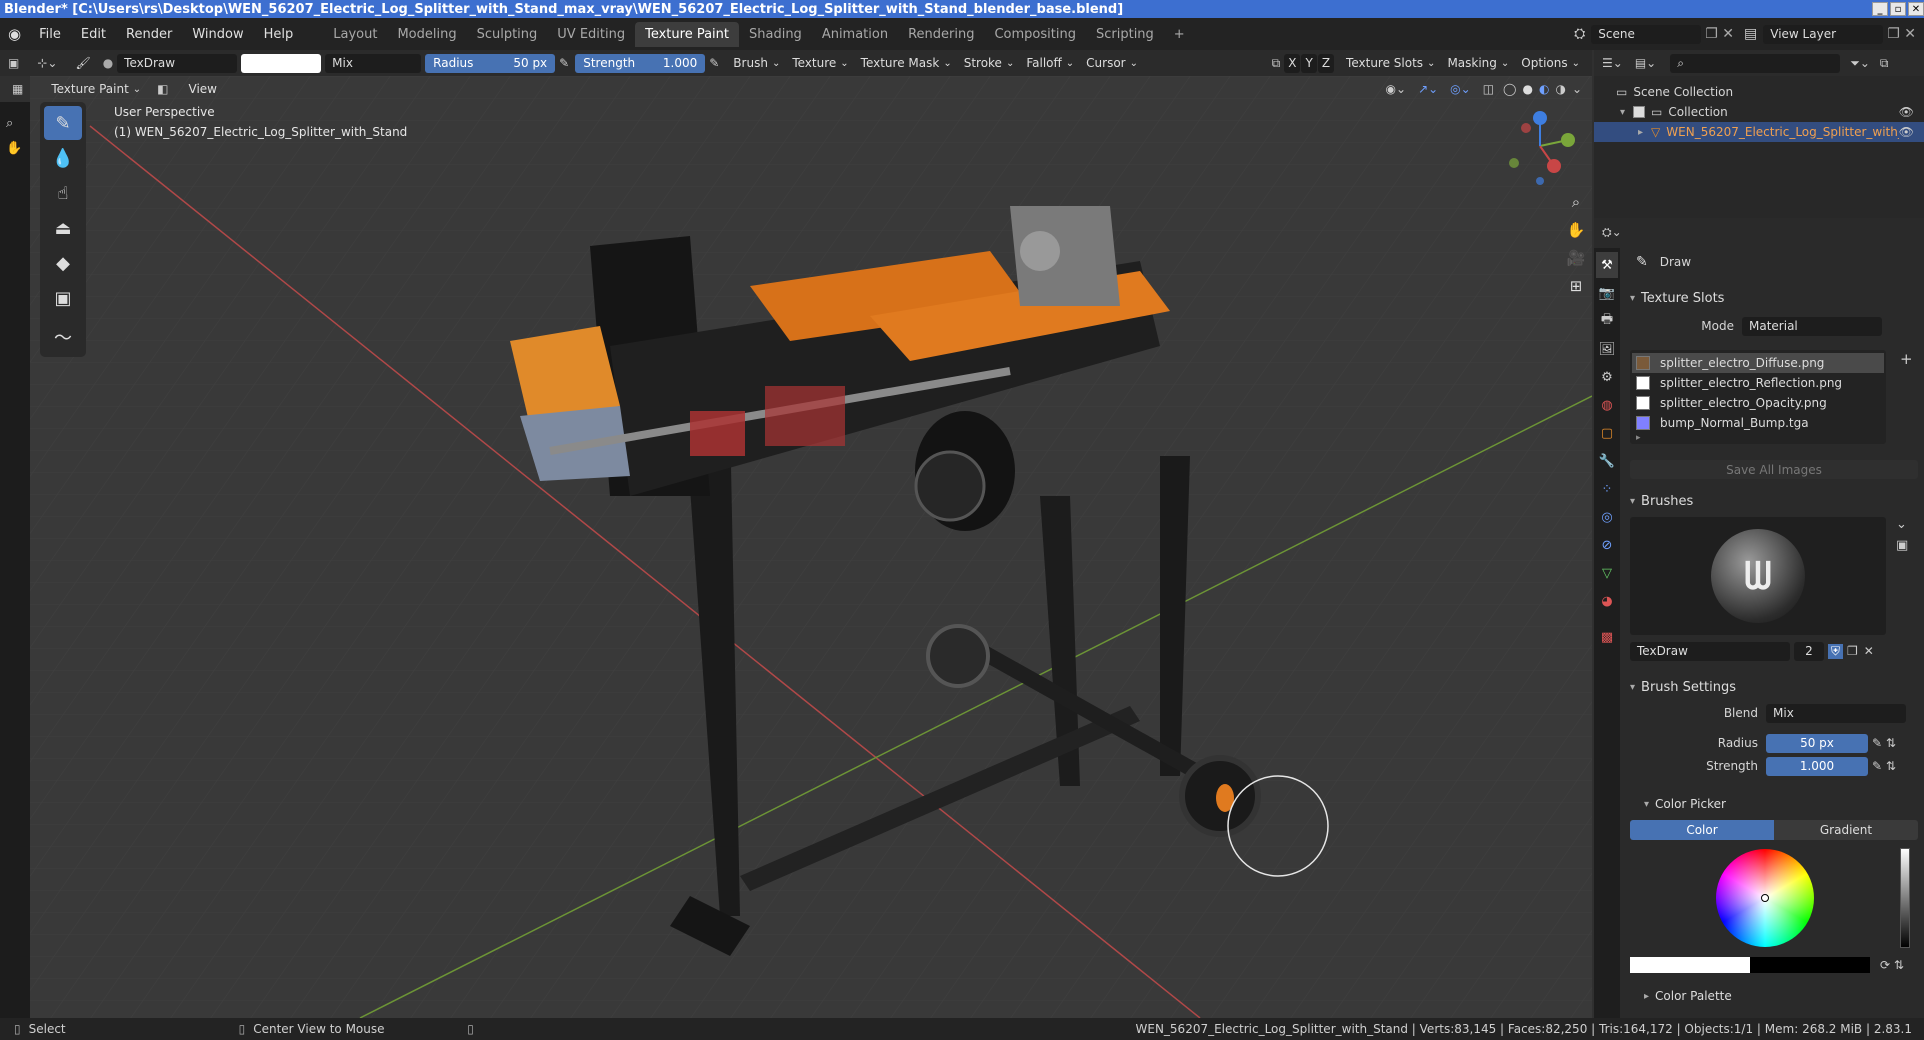 The width and height of the screenshot is (1924, 1040). What do you see at coordinates (1775, 804) in the screenshot?
I see `color-picker-header: Color Picker` at bounding box center [1775, 804].